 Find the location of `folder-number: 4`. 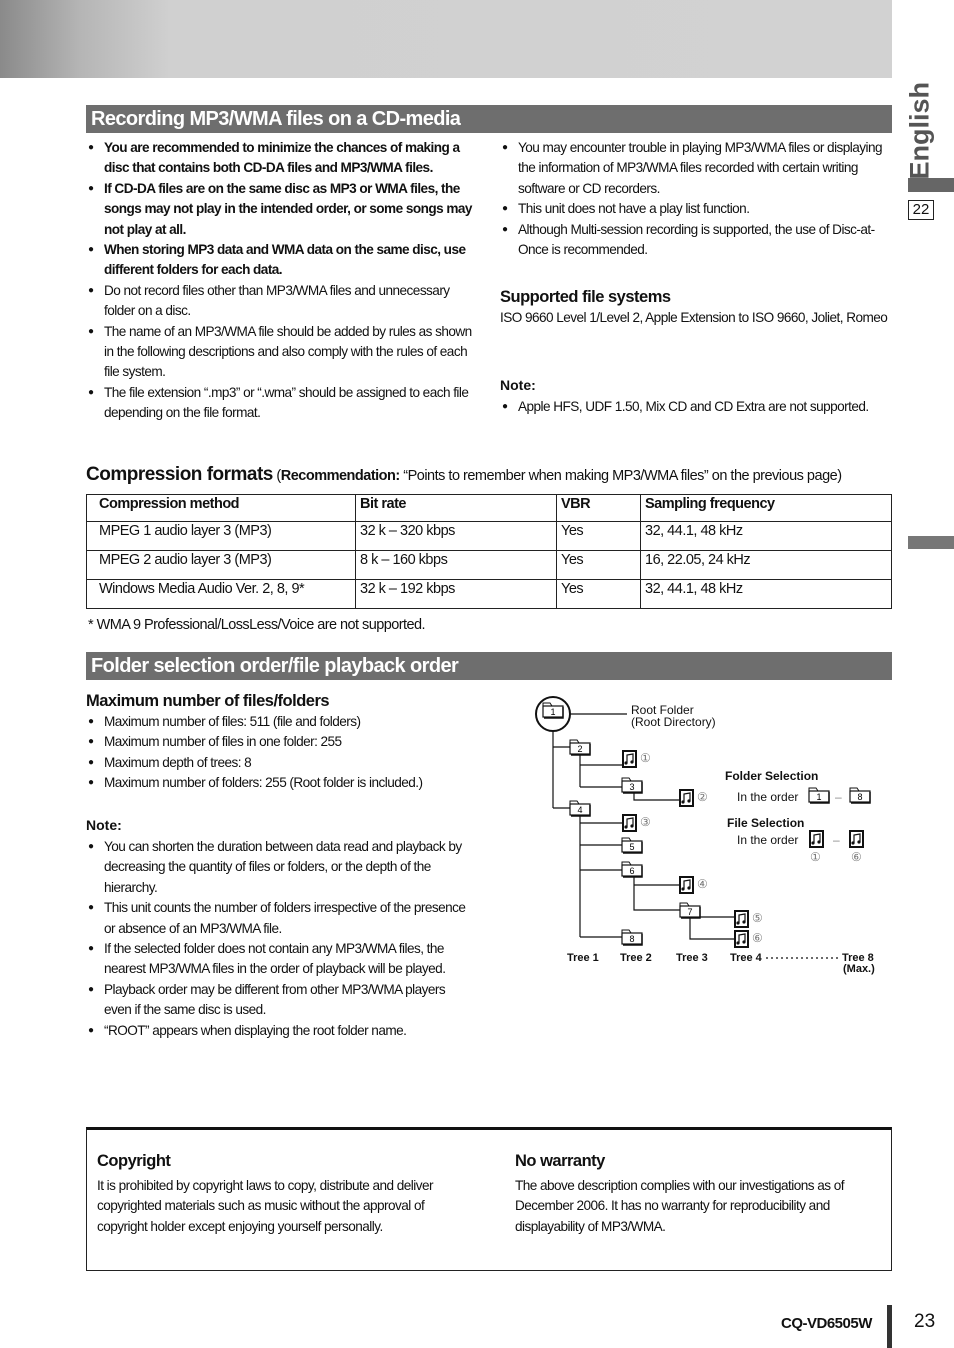

folder-number: 4 is located at coordinates (579, 810).